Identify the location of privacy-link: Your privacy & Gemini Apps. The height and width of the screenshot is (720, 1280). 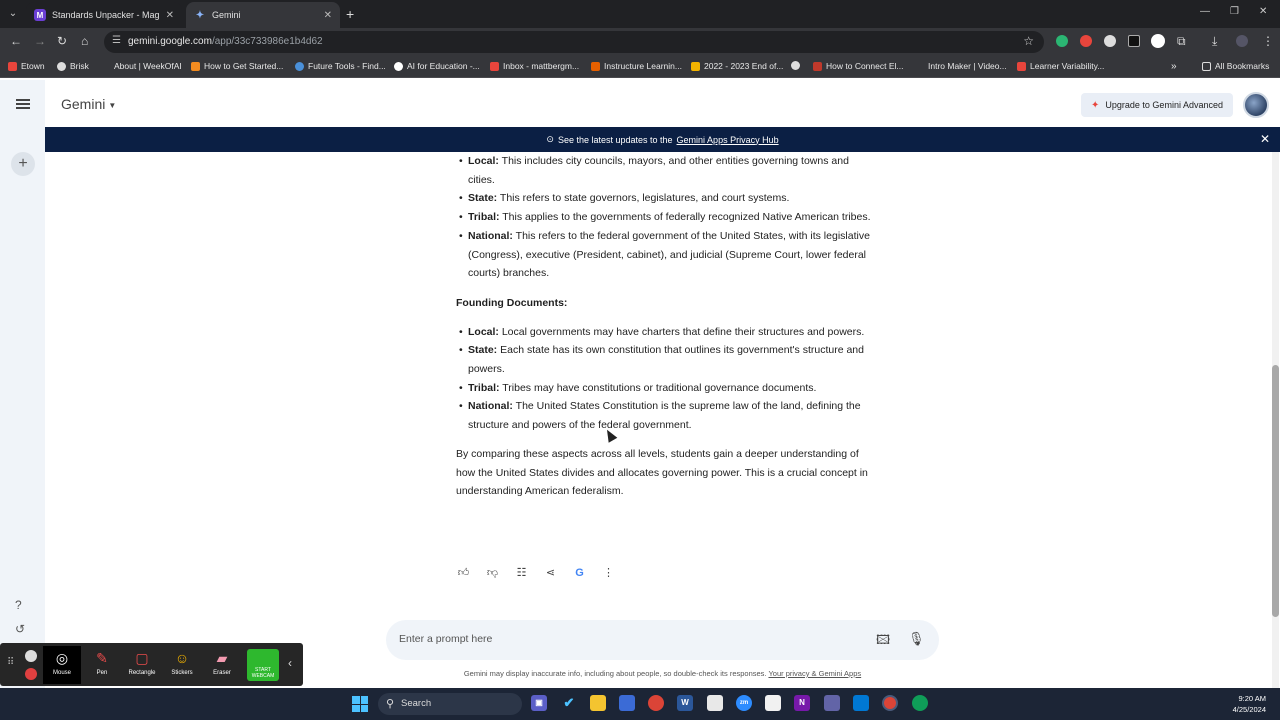
(814, 673).